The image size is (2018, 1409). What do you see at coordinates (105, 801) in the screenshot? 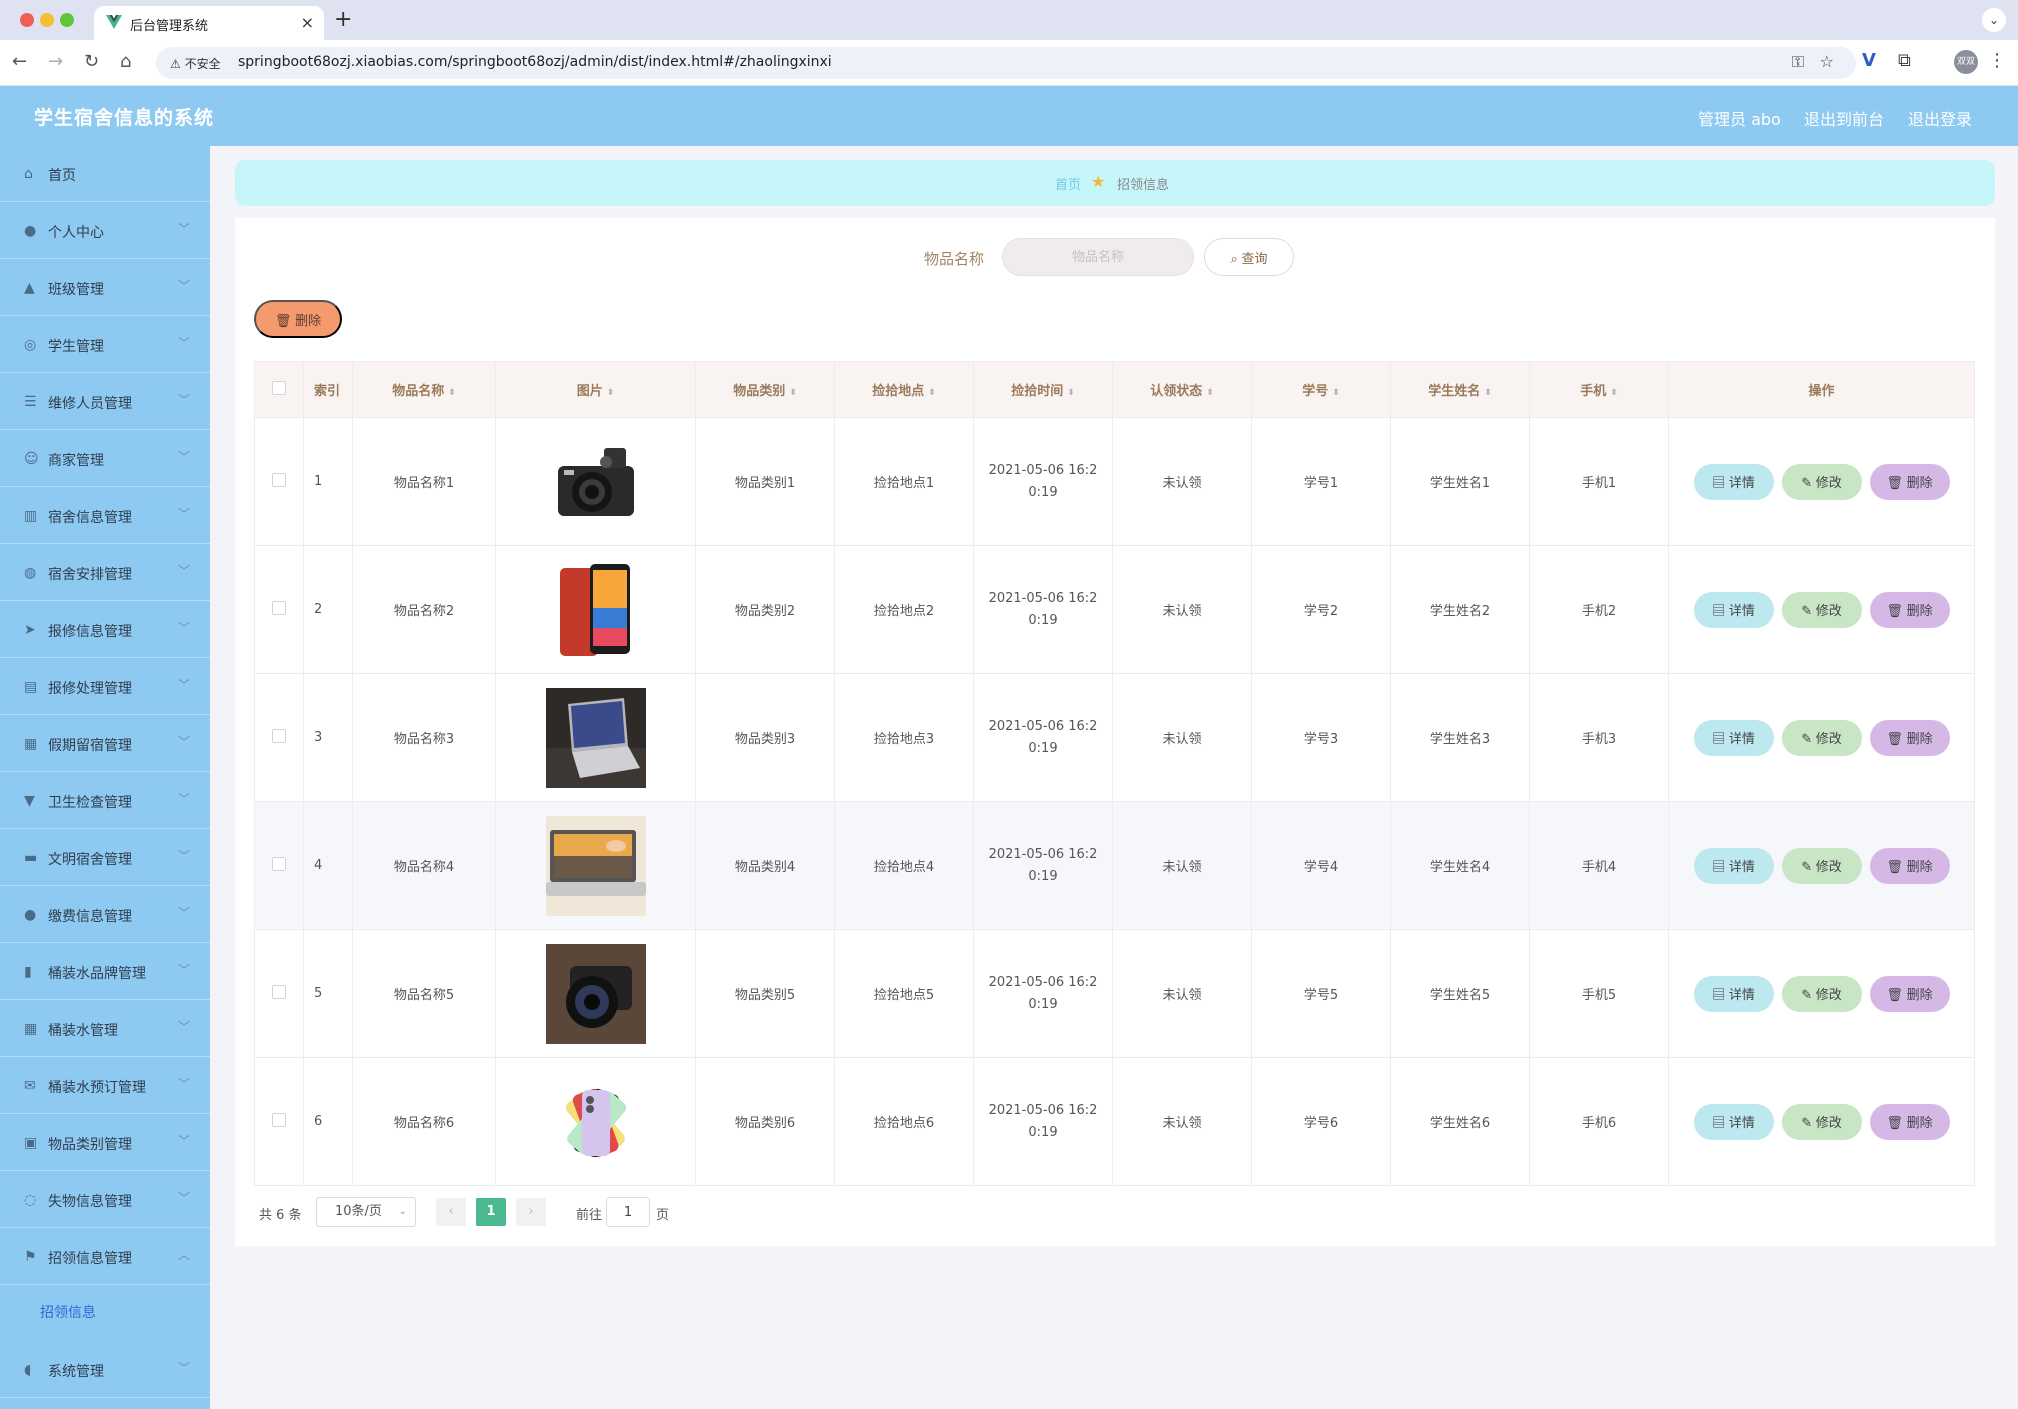
I see `sidebar-item: ▼ 卫生检查管理 ﹀` at bounding box center [105, 801].